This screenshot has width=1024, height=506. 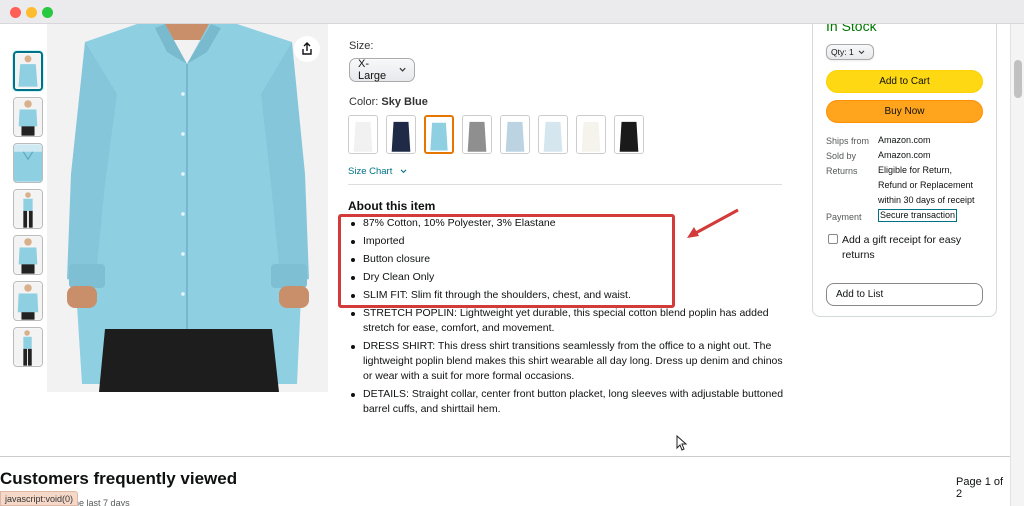 What do you see at coordinates (682, 443) in the screenshot?
I see `mouse-cursor-icon` at bounding box center [682, 443].